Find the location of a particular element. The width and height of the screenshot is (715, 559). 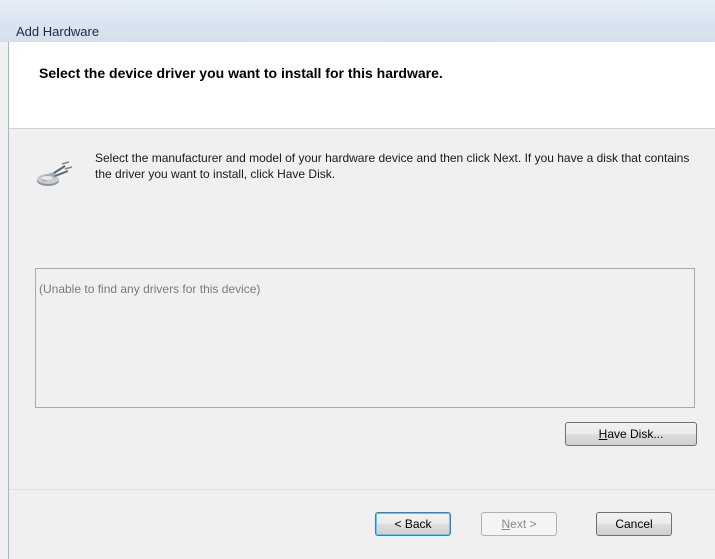

next-mnemonic: N is located at coordinates (506, 524).